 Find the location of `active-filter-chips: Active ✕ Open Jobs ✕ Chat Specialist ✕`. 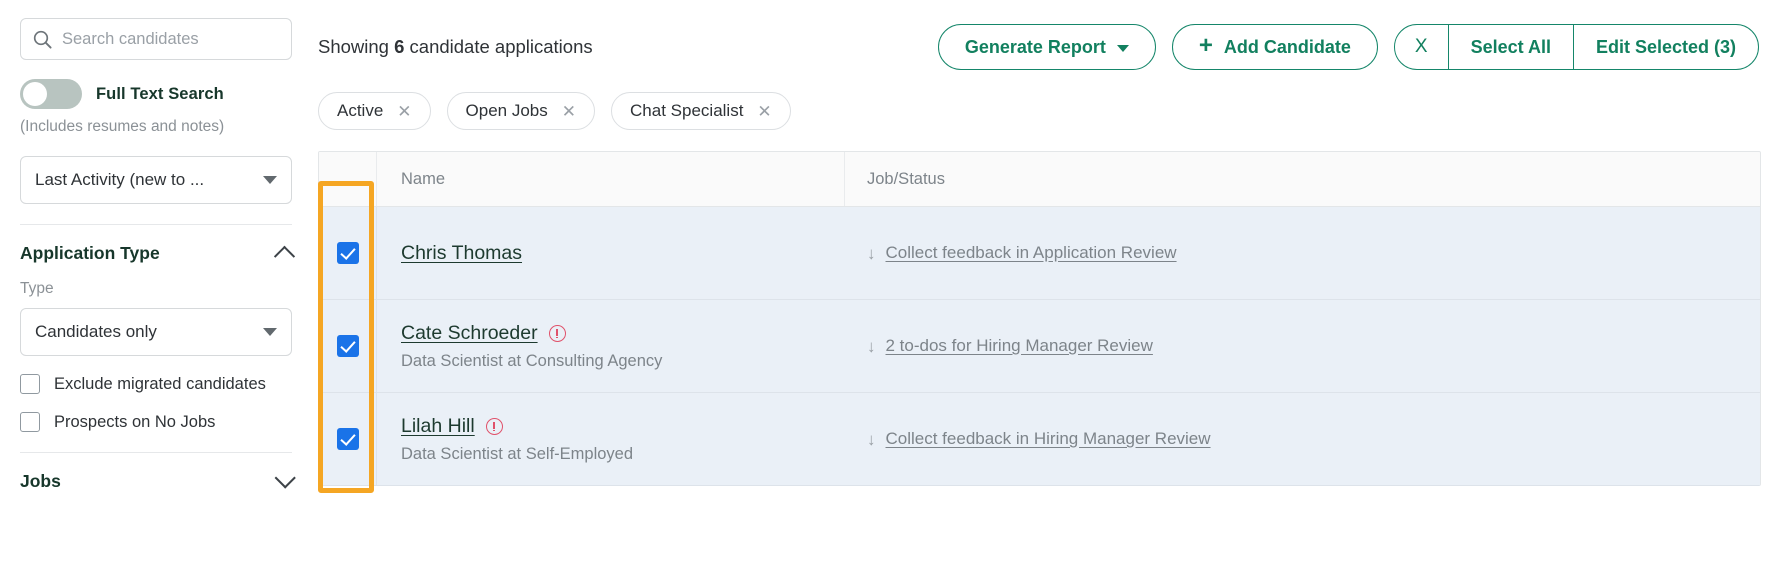

active-filter-chips: Active ✕ Open Jobs ✕ Chat Specialist ✕ is located at coordinates (1046, 100).